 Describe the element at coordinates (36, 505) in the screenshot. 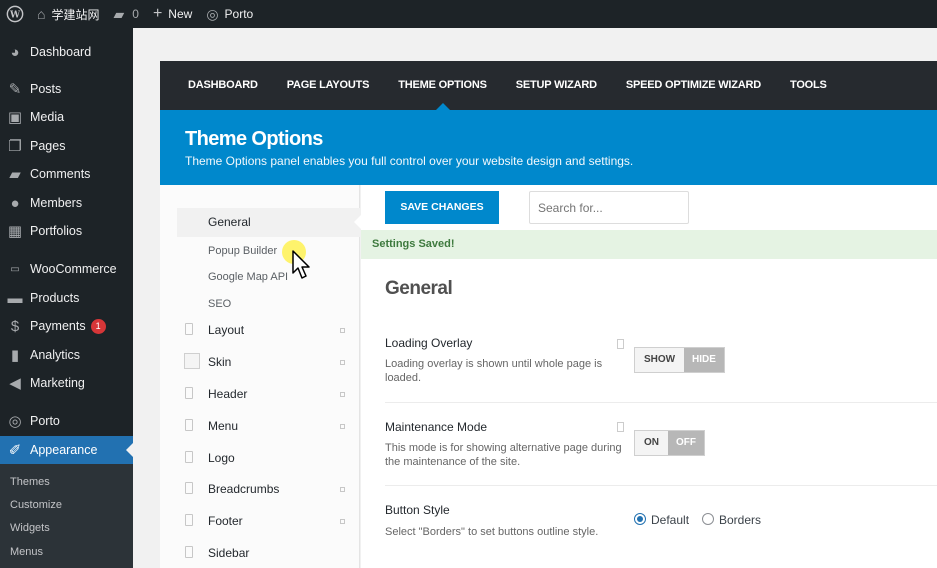

I see `submenu-customize: Customize` at that location.